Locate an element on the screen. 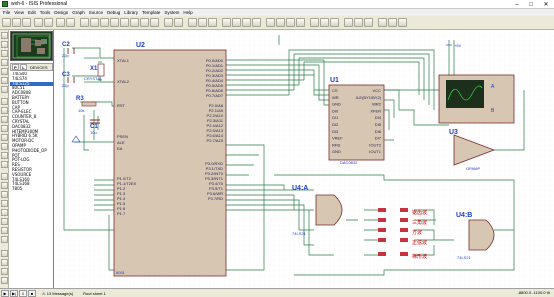  virtual-instruments-icon is located at coordinates (4, 164).